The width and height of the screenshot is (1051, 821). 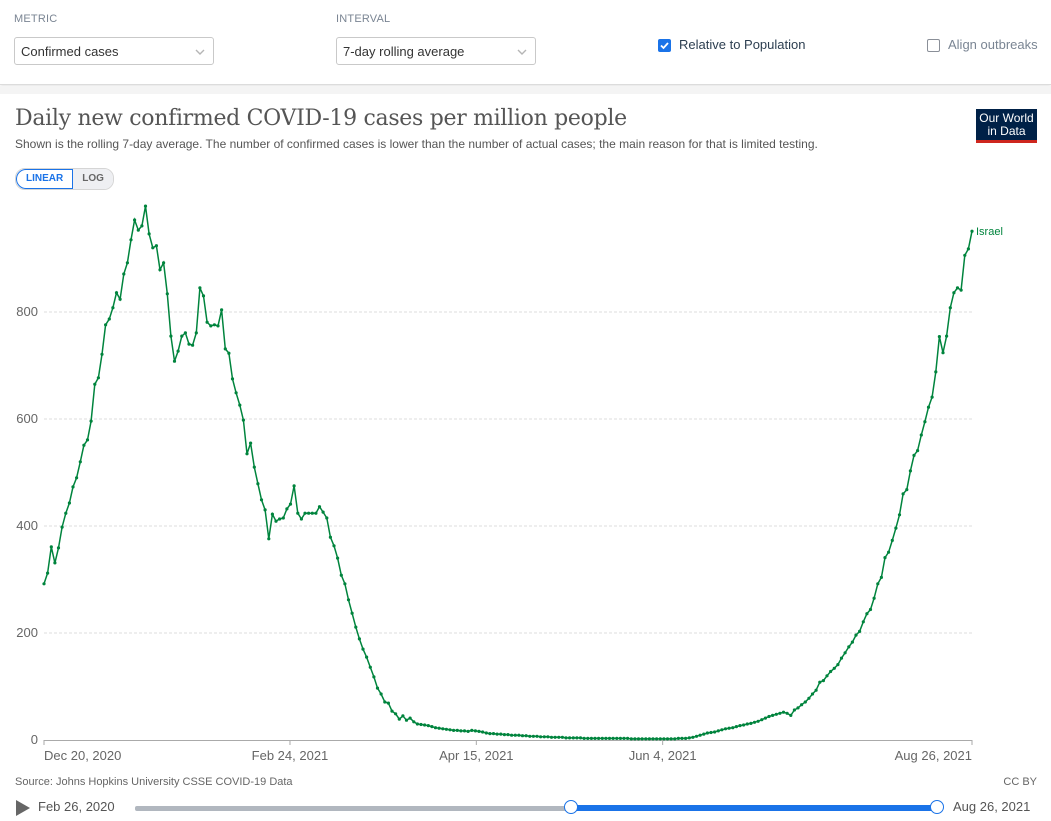 What do you see at coordinates (571, 807) in the screenshot?
I see `timeline-start-handle` at bounding box center [571, 807].